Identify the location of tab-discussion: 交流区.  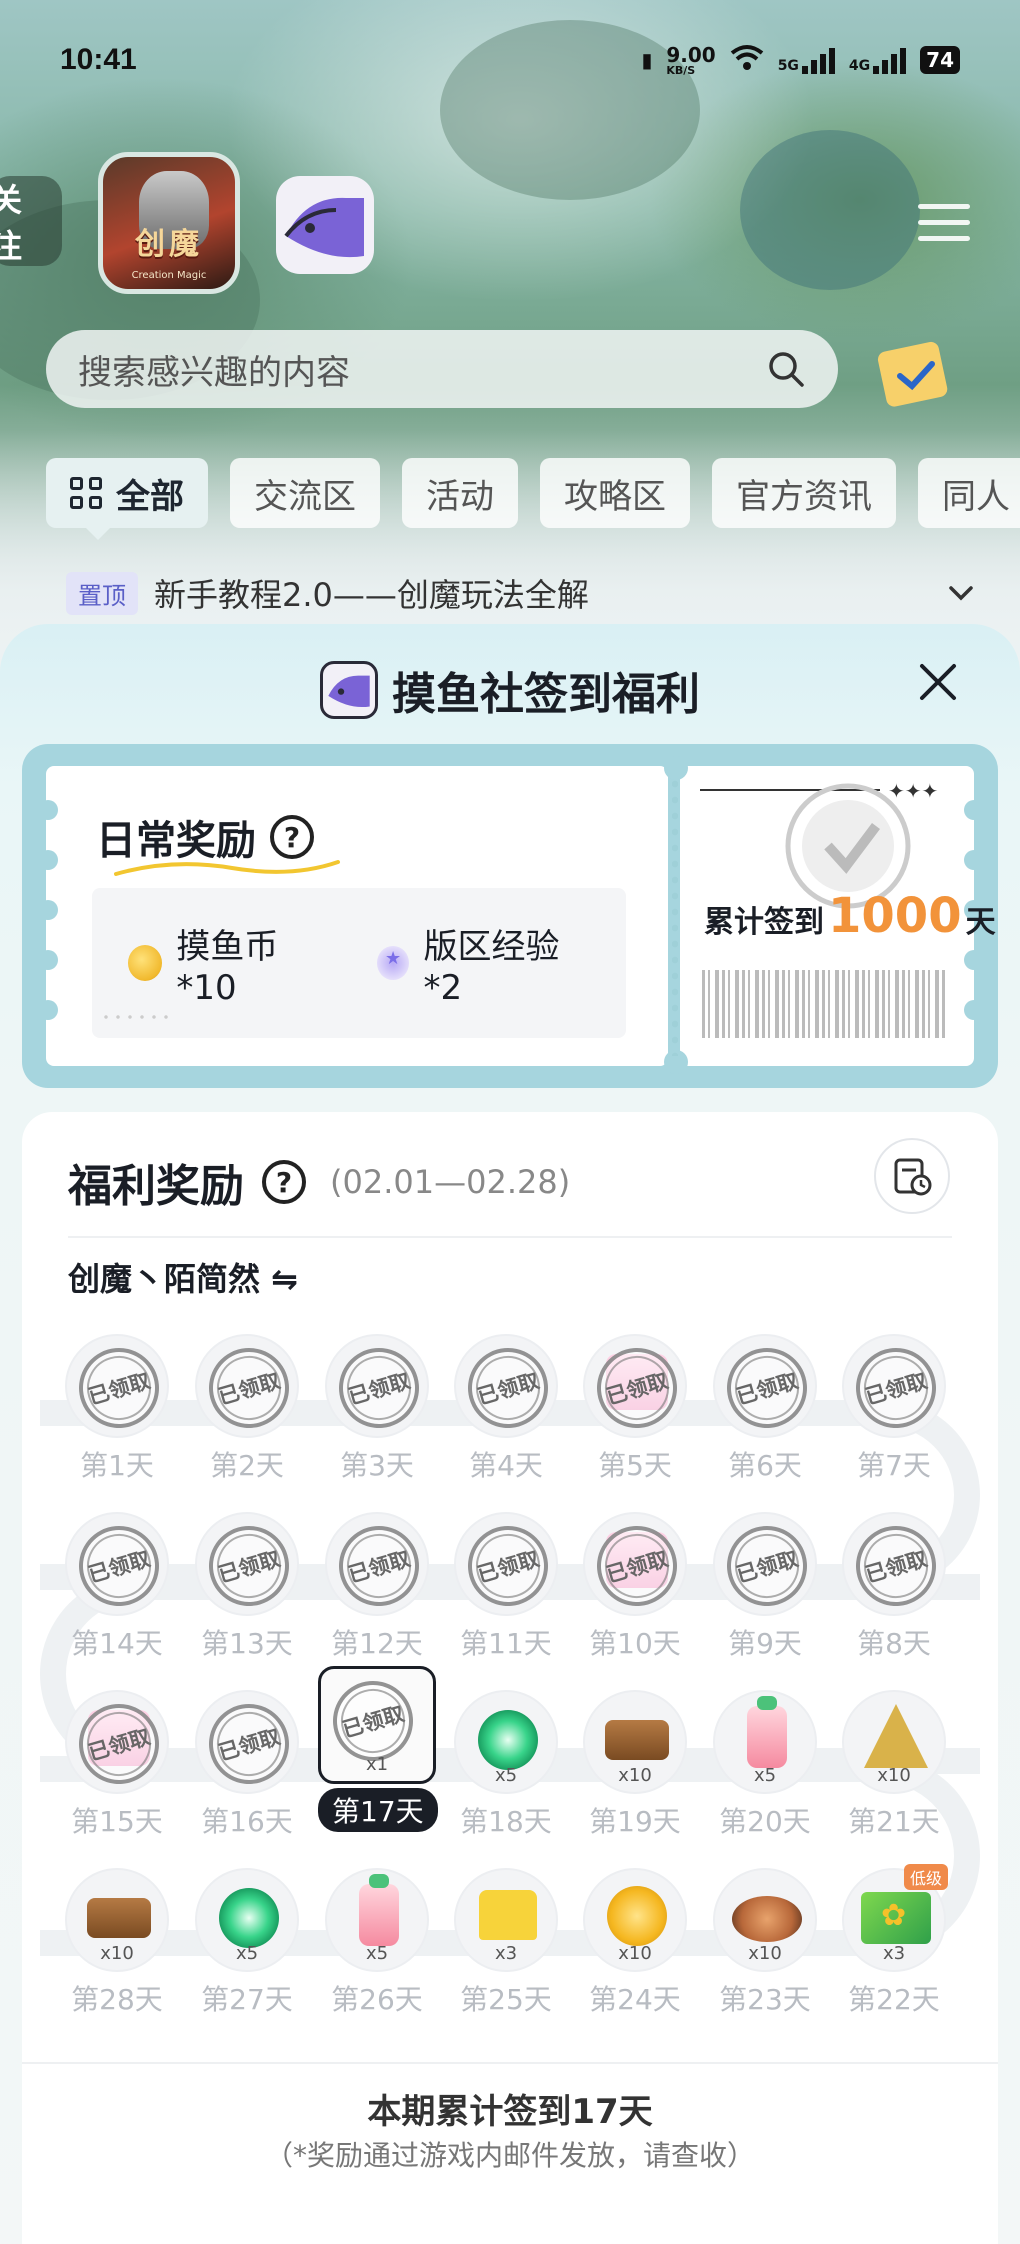
(305, 493).